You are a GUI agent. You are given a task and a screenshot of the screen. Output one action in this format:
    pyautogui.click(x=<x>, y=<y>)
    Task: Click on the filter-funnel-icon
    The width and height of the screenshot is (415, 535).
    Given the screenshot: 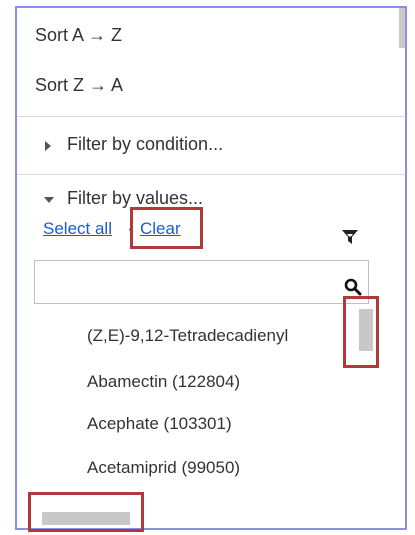 What is the action you would take?
    pyautogui.click(x=350, y=240)
    